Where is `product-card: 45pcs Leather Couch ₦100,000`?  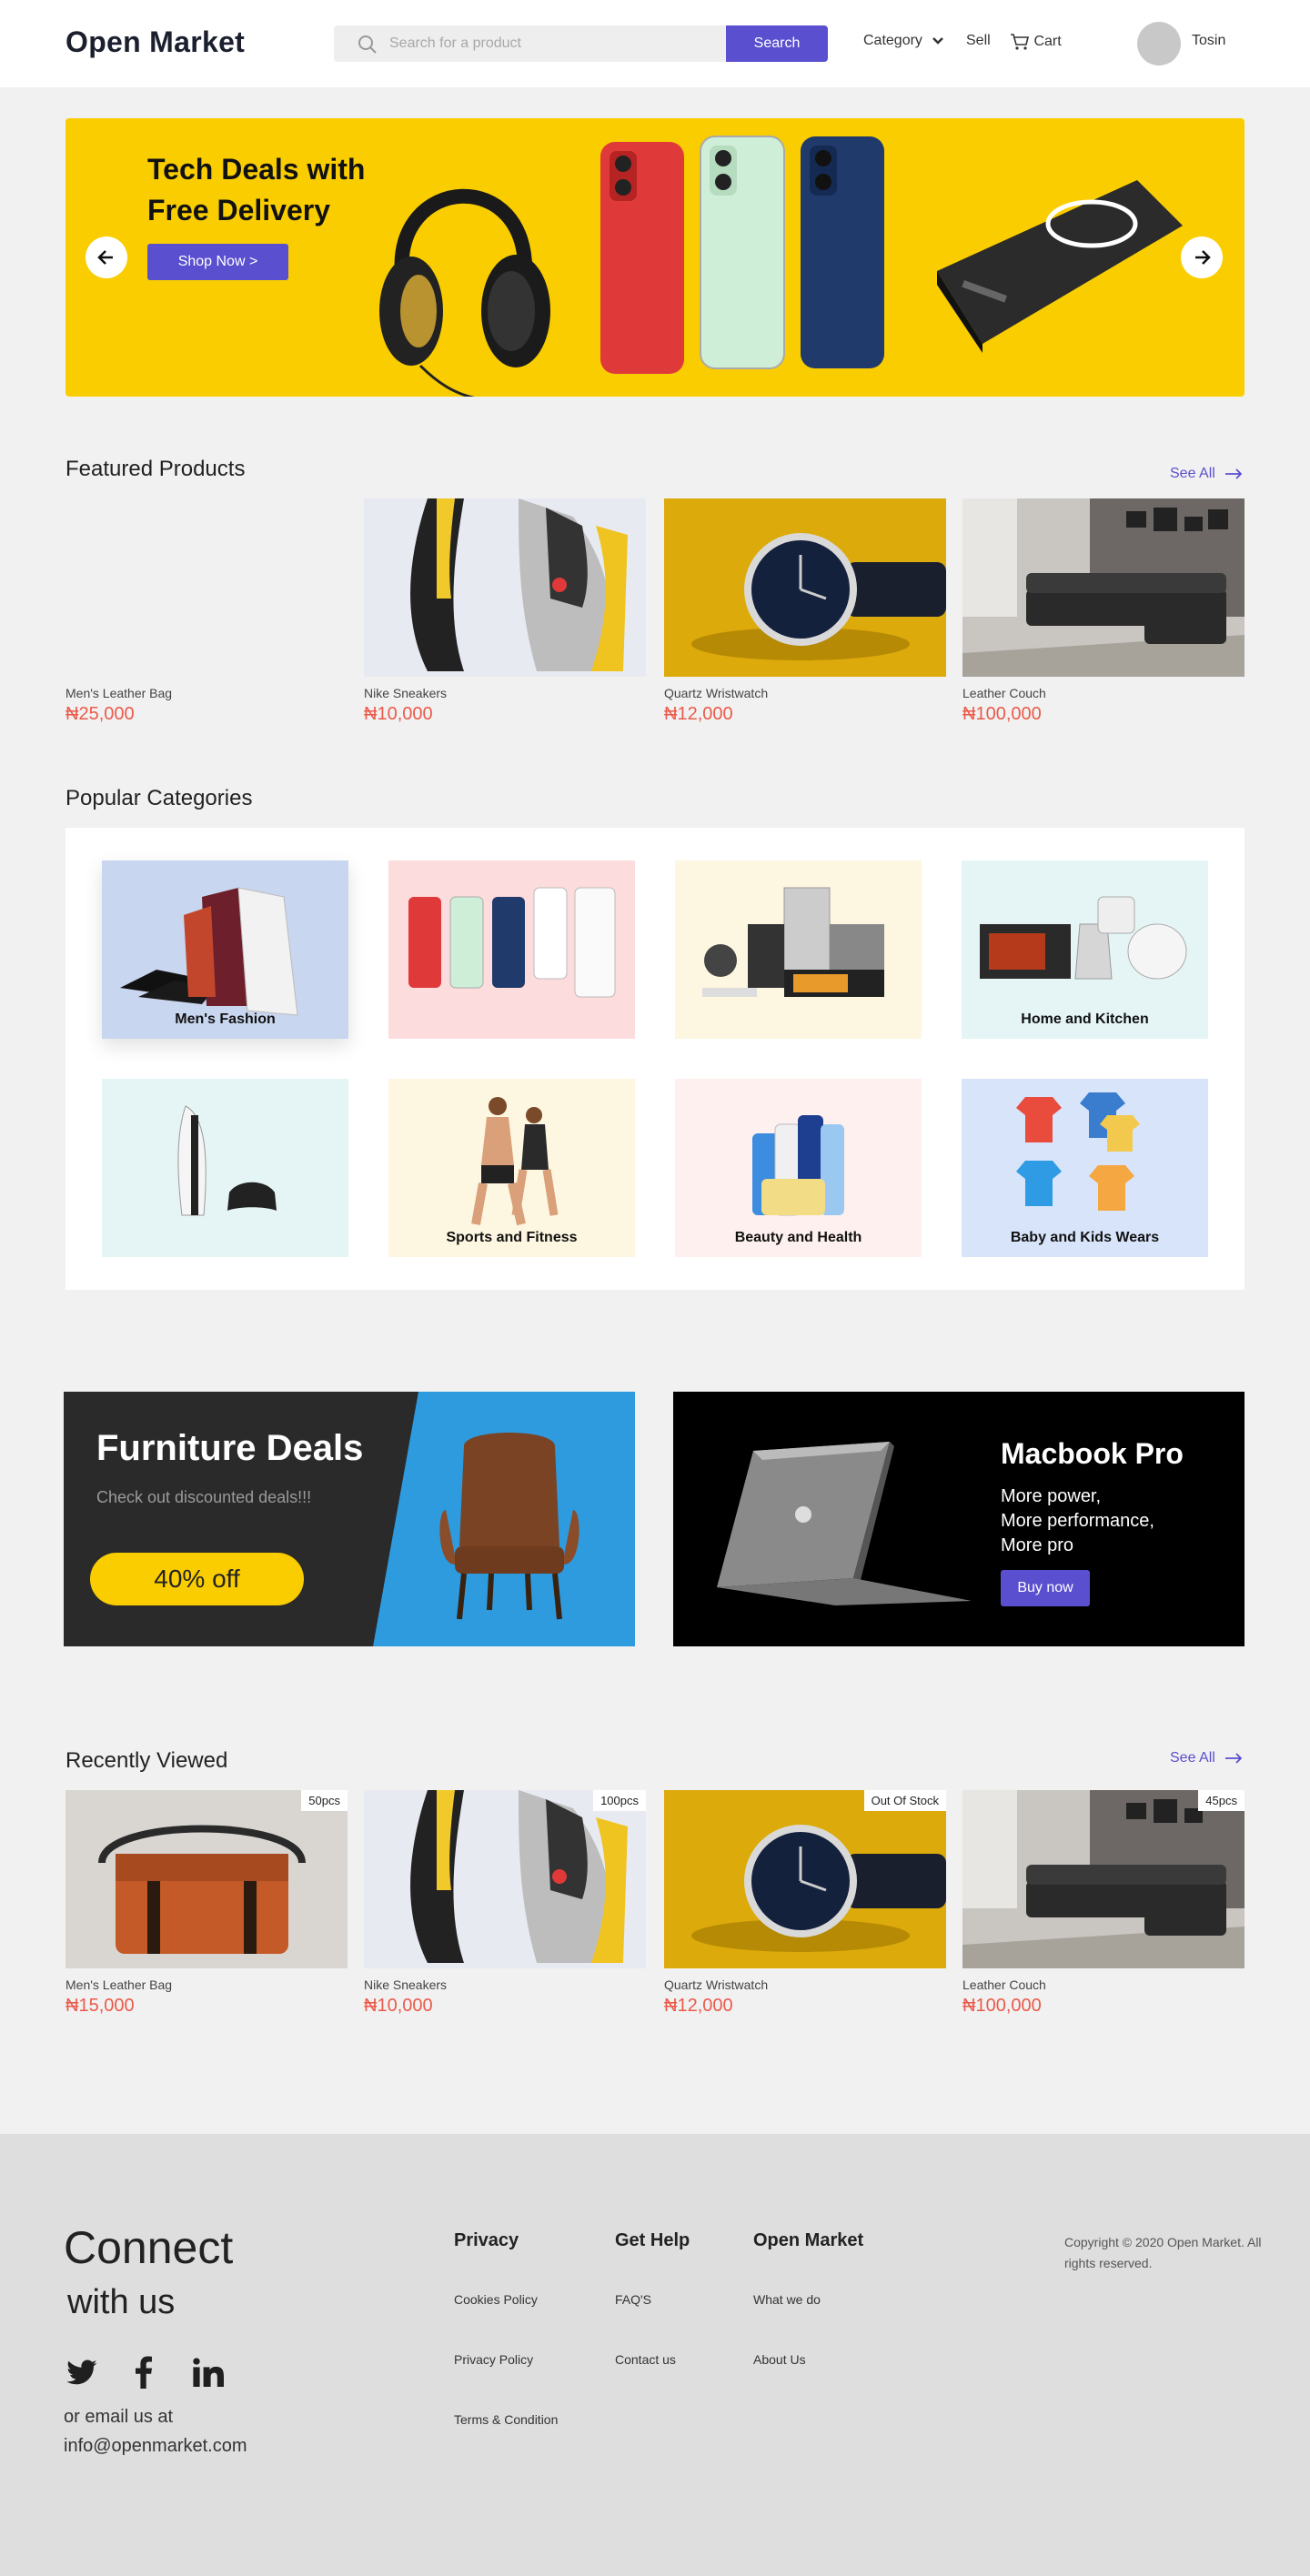 product-card: 45pcs Leather Couch ₦100,000 is located at coordinates (1103, 1903).